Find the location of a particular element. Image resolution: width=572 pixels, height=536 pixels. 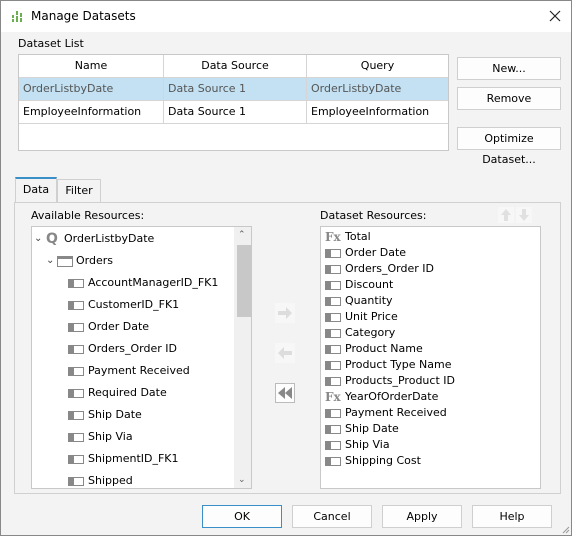

remove-all-icon is located at coordinates (285, 393).